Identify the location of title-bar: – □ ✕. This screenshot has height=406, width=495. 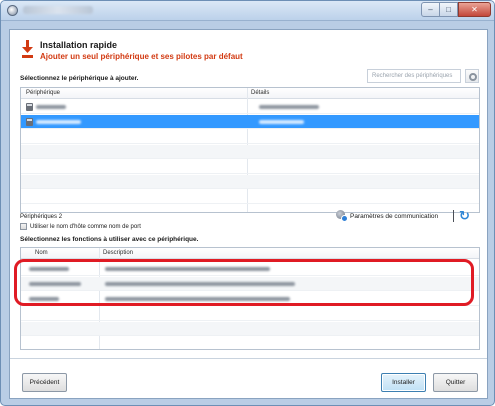
(247, 11).